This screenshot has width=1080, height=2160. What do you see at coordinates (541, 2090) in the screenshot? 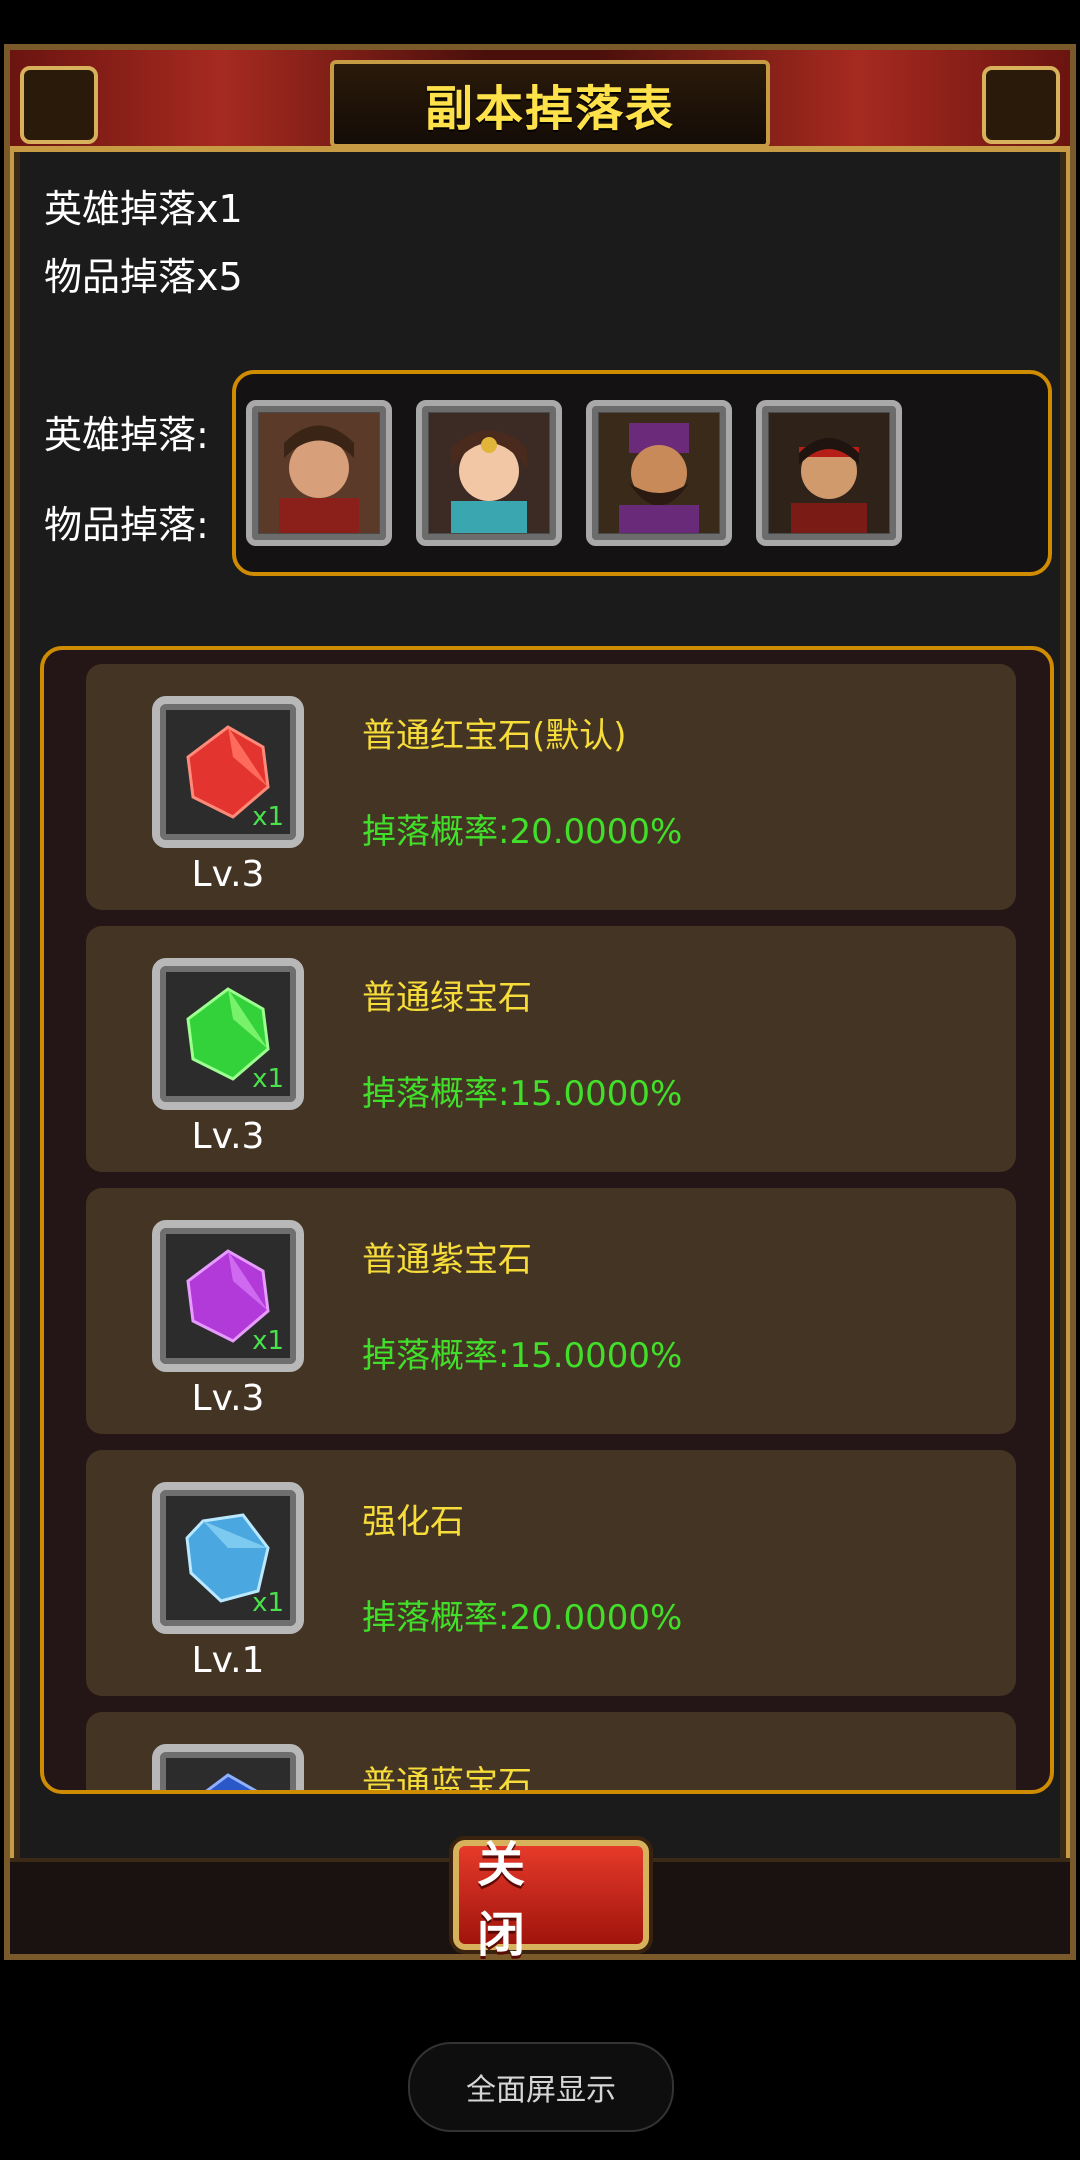
I see `fullscreen-display-label: 全面屏显示` at bounding box center [541, 2090].